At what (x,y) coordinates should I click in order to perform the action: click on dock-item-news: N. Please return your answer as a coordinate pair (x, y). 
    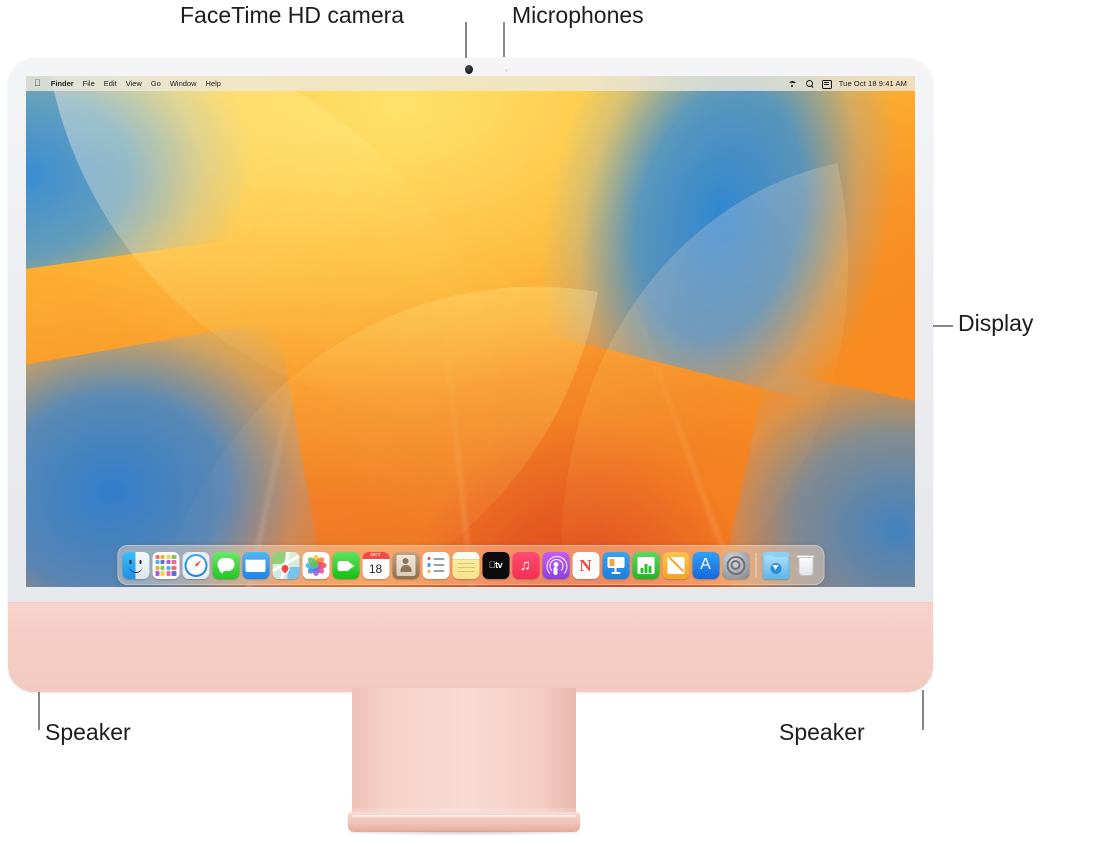
    Looking at the image, I should click on (585, 565).